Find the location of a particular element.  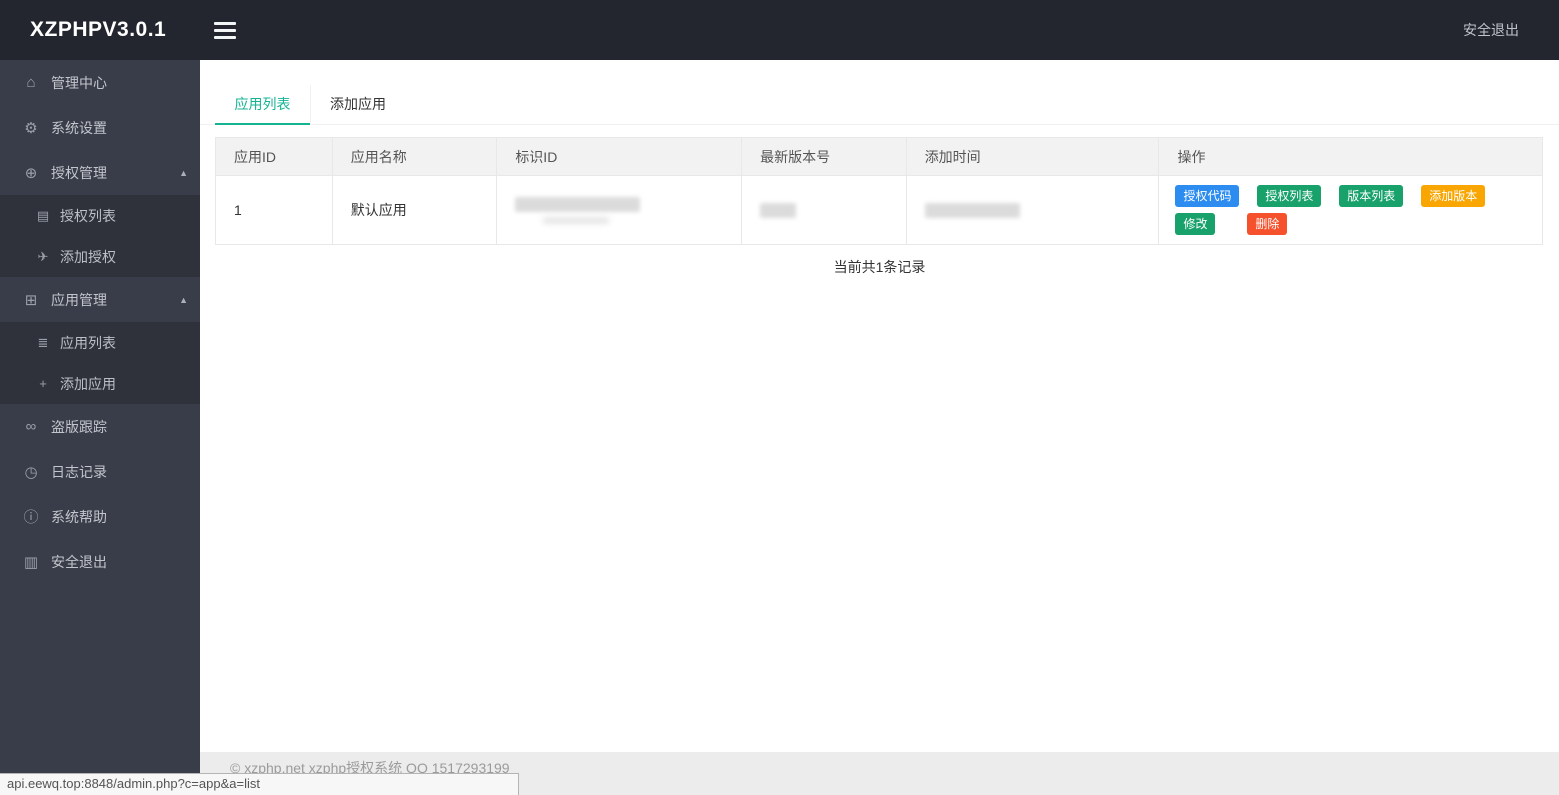

add-version-button: 添加版本 is located at coordinates (1453, 196).